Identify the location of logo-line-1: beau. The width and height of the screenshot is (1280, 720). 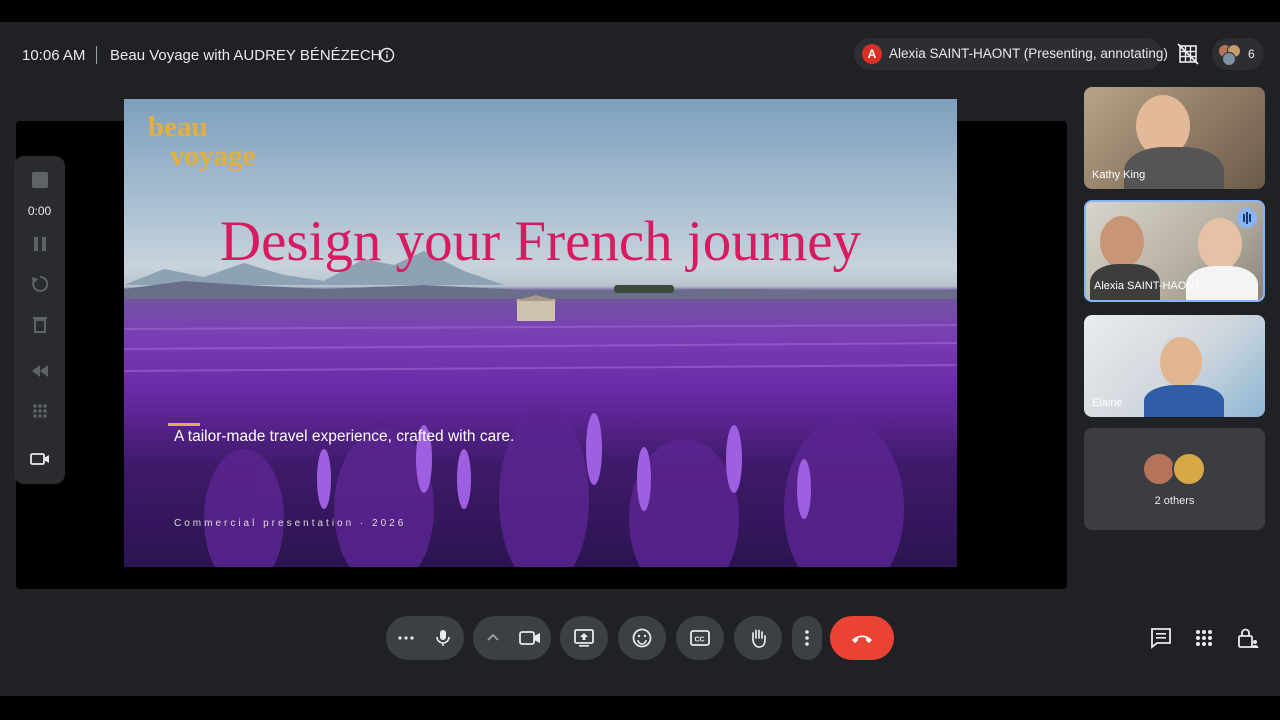
(178, 127).